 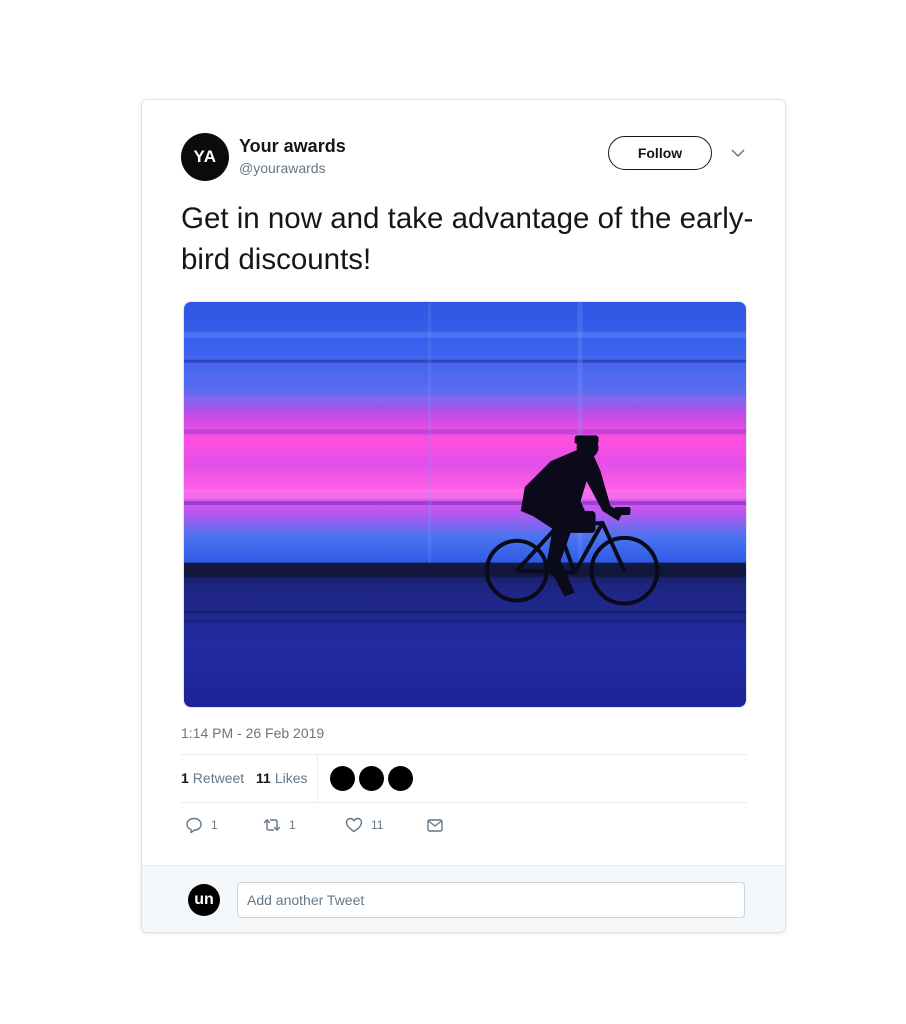 I want to click on stats-separator, so click(x=317, y=778).